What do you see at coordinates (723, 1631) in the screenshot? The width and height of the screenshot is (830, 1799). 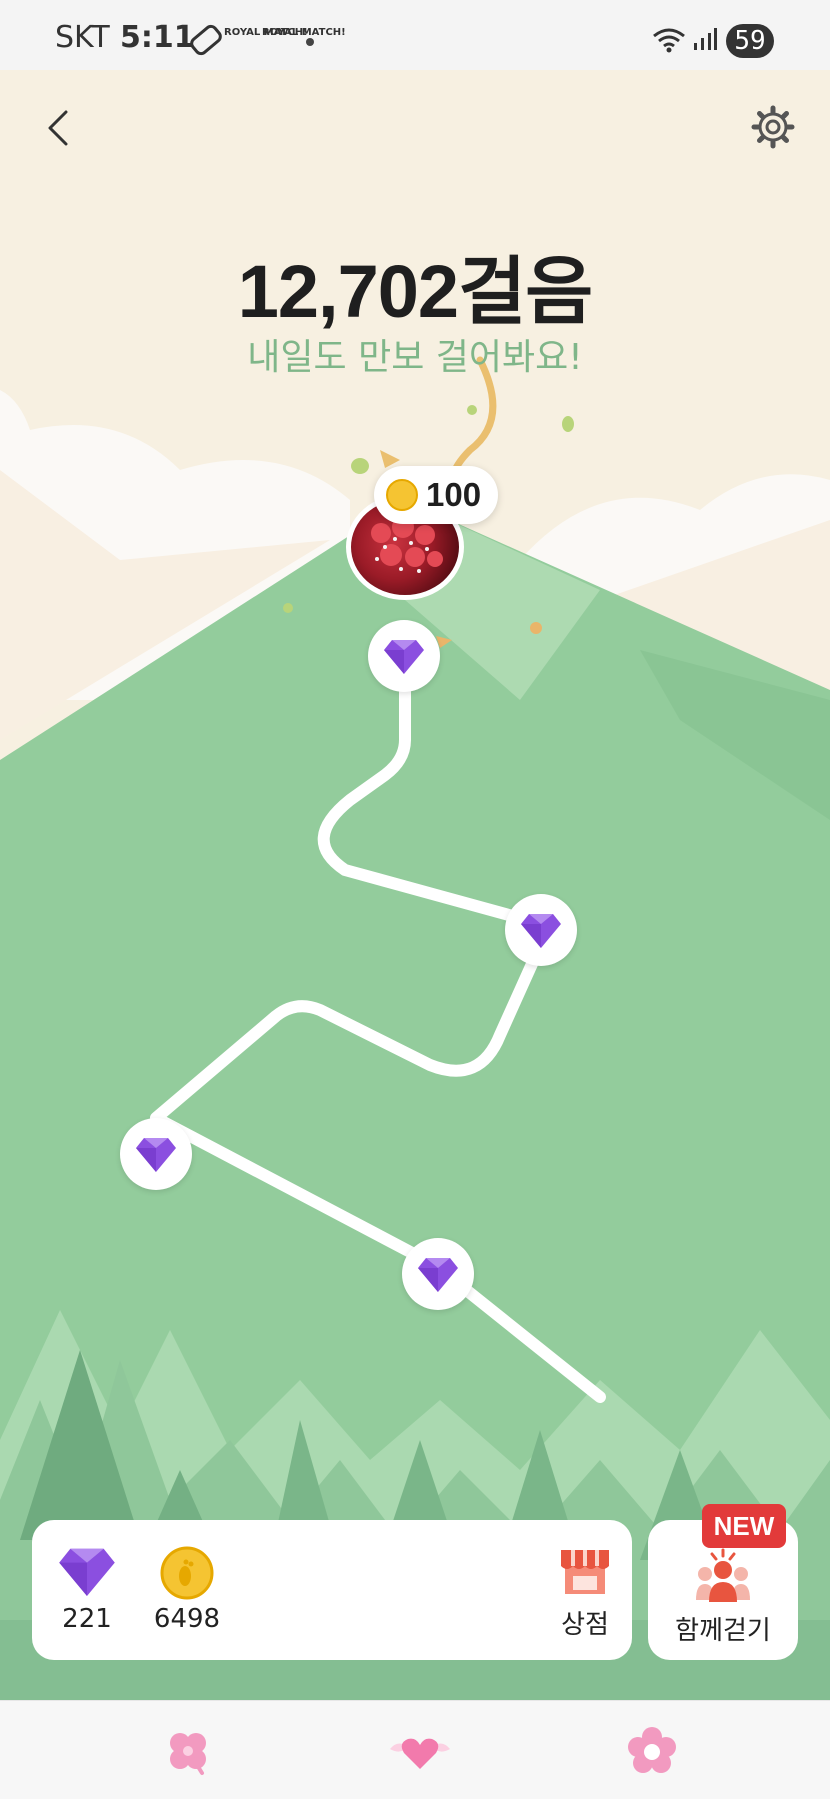 I see `walk-together-label: 함께걷기` at bounding box center [723, 1631].